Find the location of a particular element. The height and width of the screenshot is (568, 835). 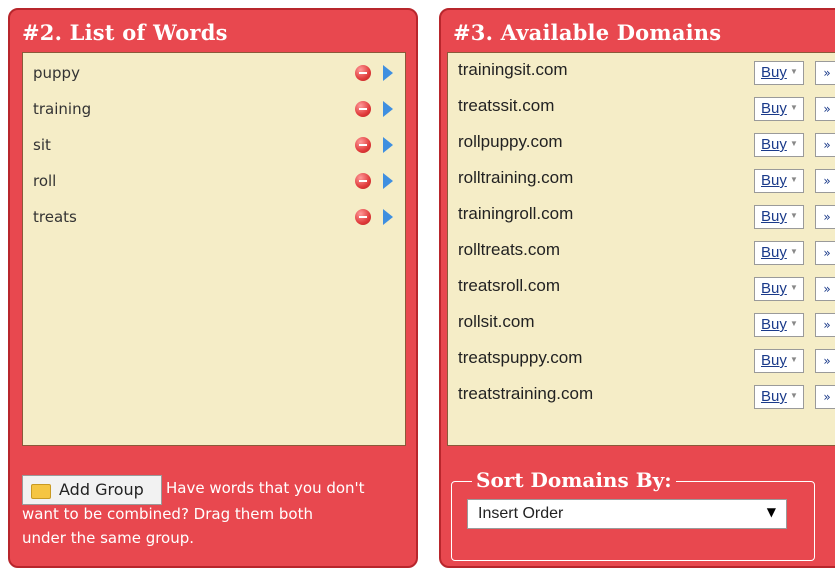

domain-row: rollpuppy.com Buy ▼ » is located at coordinates (646, 144).